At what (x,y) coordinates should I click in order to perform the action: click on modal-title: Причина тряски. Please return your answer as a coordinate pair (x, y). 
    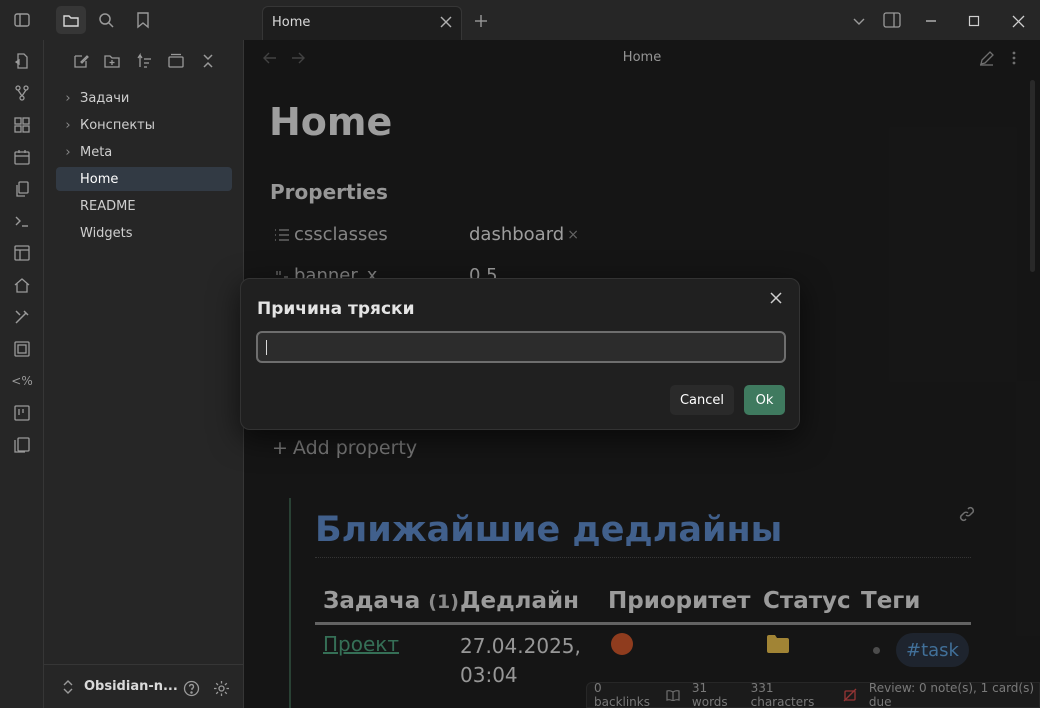
    Looking at the image, I should click on (336, 309).